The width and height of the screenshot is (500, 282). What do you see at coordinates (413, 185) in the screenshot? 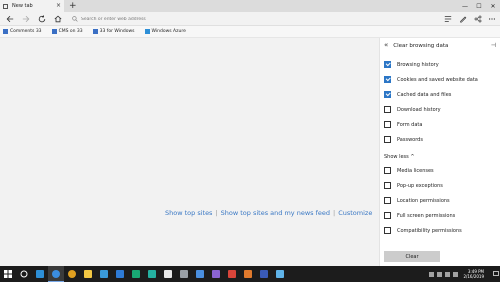
I see `checkbox-popup-exceptions: Pop-up exceptions` at bounding box center [413, 185].